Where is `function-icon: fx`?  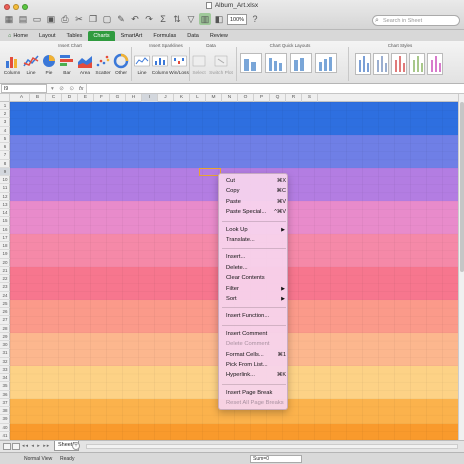 function-icon: fx is located at coordinates (81, 89).